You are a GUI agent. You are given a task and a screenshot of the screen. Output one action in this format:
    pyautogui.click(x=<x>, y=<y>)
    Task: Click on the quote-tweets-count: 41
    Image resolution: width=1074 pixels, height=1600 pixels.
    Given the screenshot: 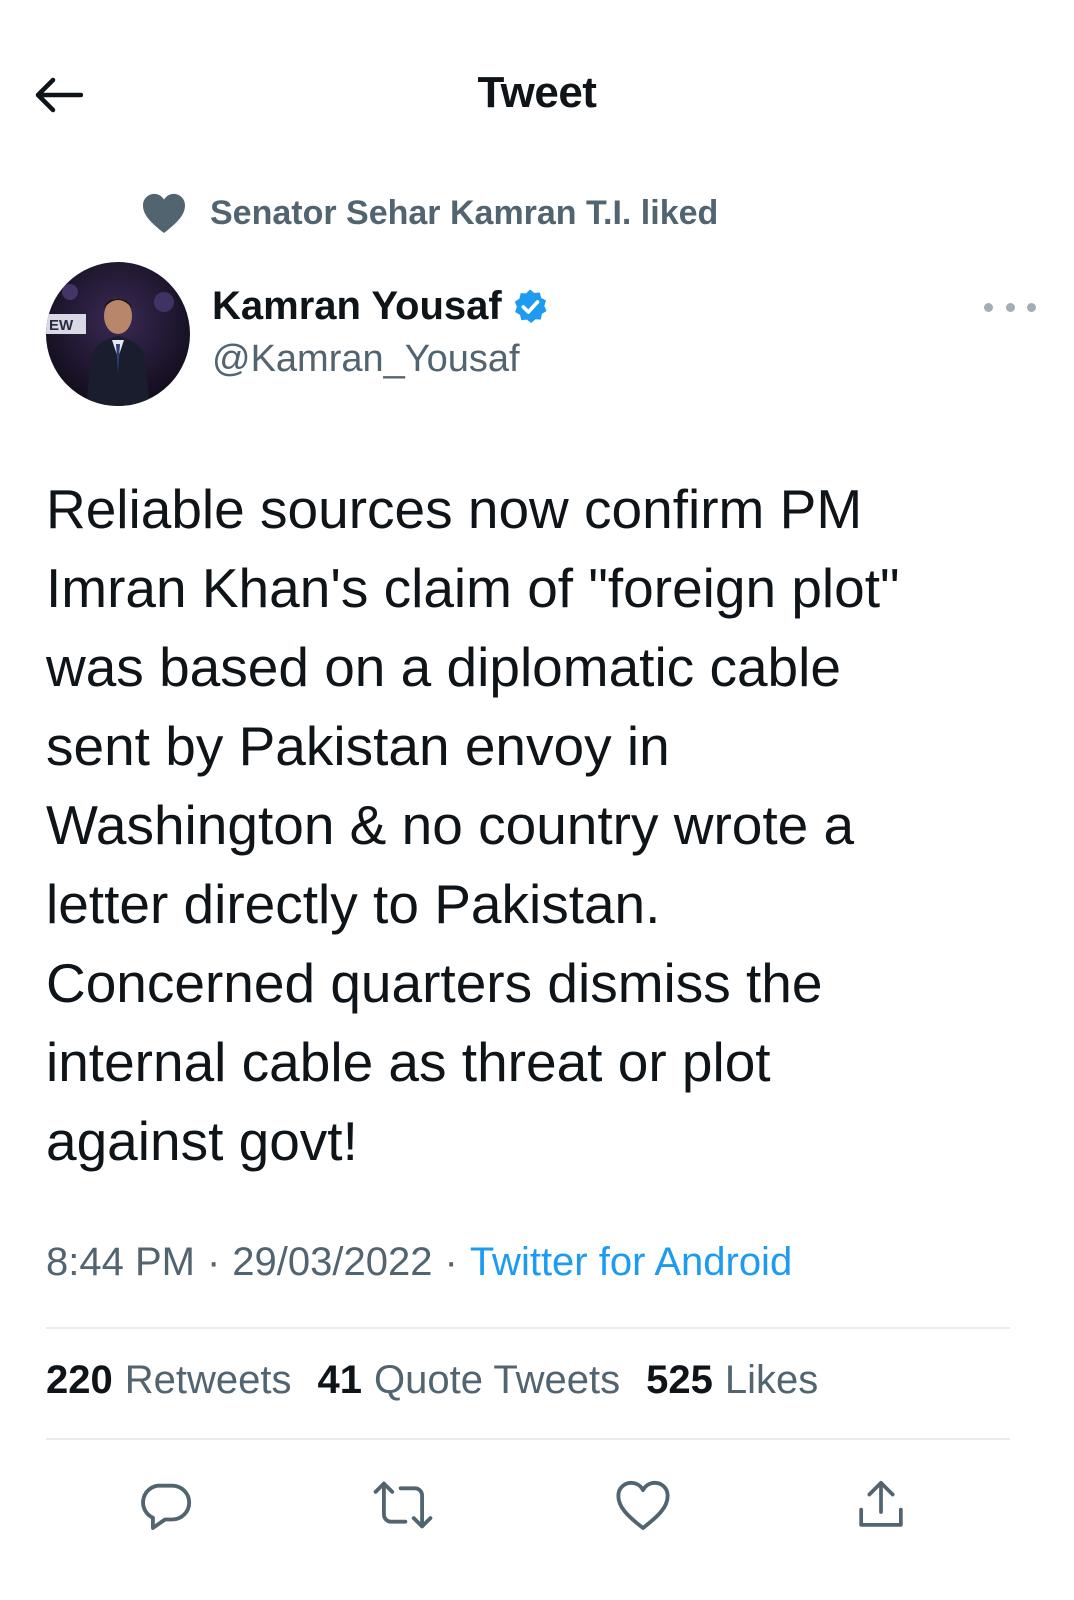 What is the action you would take?
    pyautogui.click(x=340, y=1380)
    